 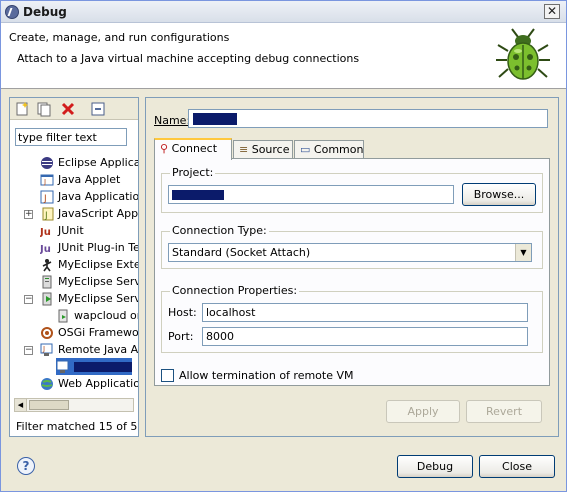 I want to click on tree-item-web-application: Web Application, so click(x=89, y=383).